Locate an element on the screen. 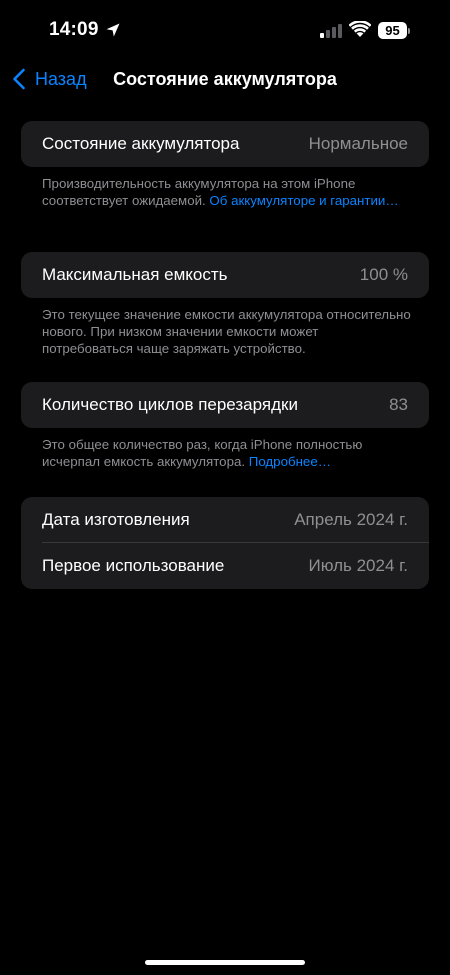 This screenshot has width=450, height=975. page-title: Состояние аккумулятора is located at coordinates (225, 79).